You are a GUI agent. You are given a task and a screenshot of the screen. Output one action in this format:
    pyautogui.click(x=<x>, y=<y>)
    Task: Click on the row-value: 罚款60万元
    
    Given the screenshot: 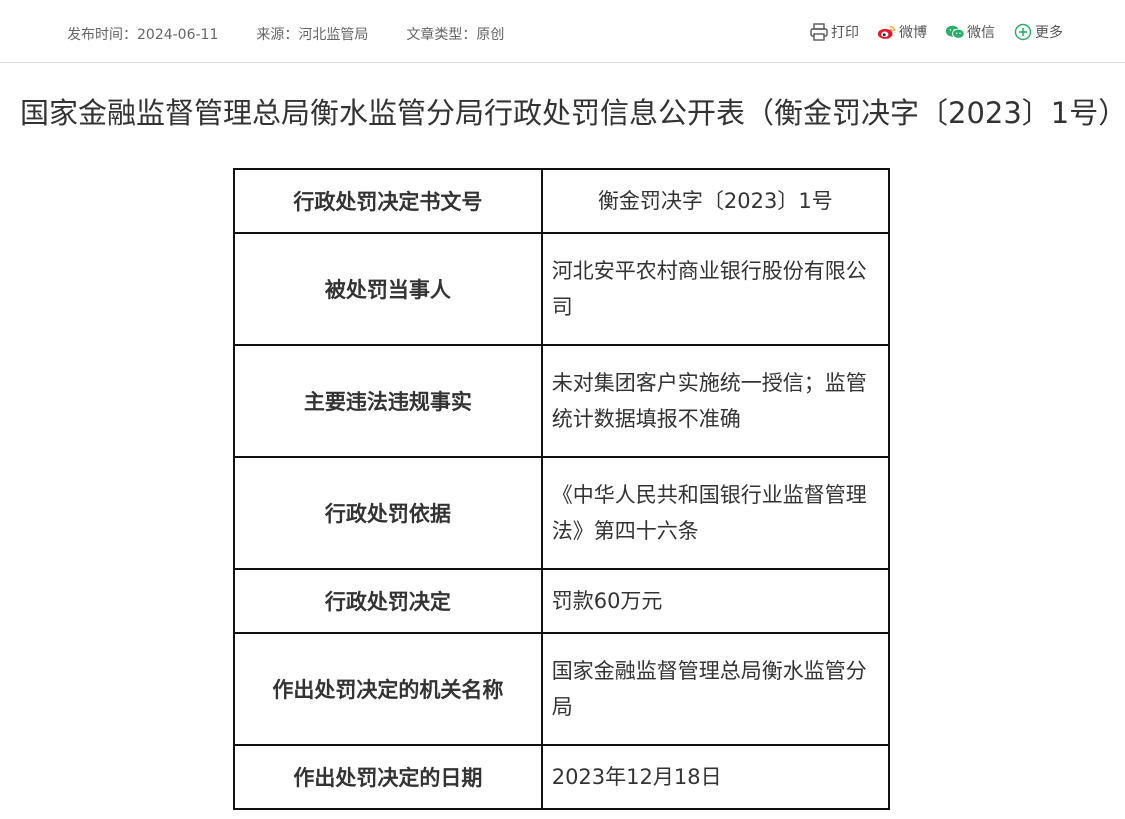 What is the action you would take?
    pyautogui.click(x=715, y=601)
    